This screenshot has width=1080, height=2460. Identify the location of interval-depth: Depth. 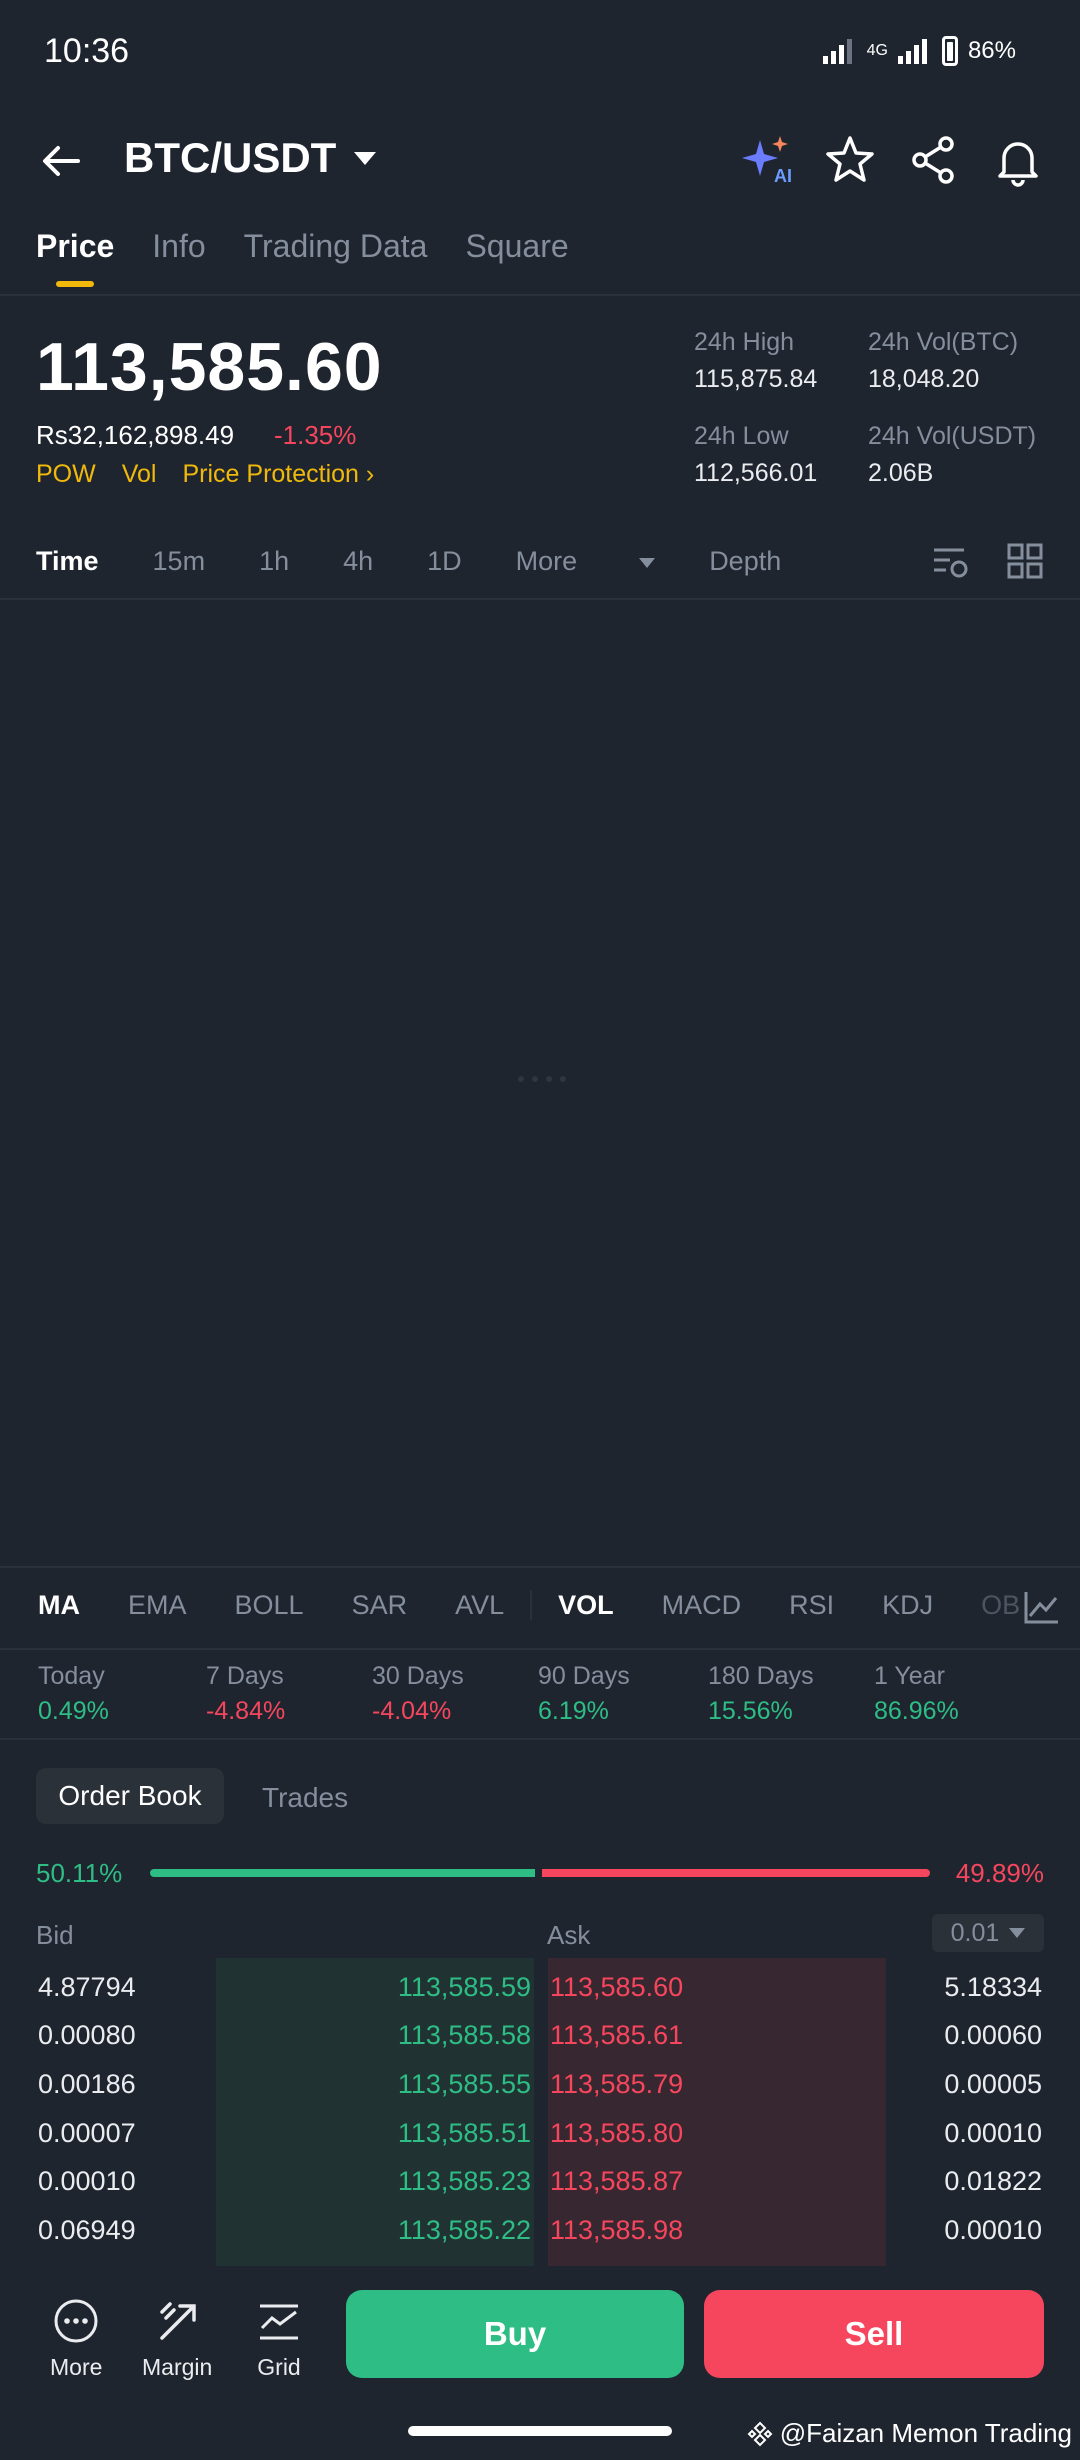
(745, 561).